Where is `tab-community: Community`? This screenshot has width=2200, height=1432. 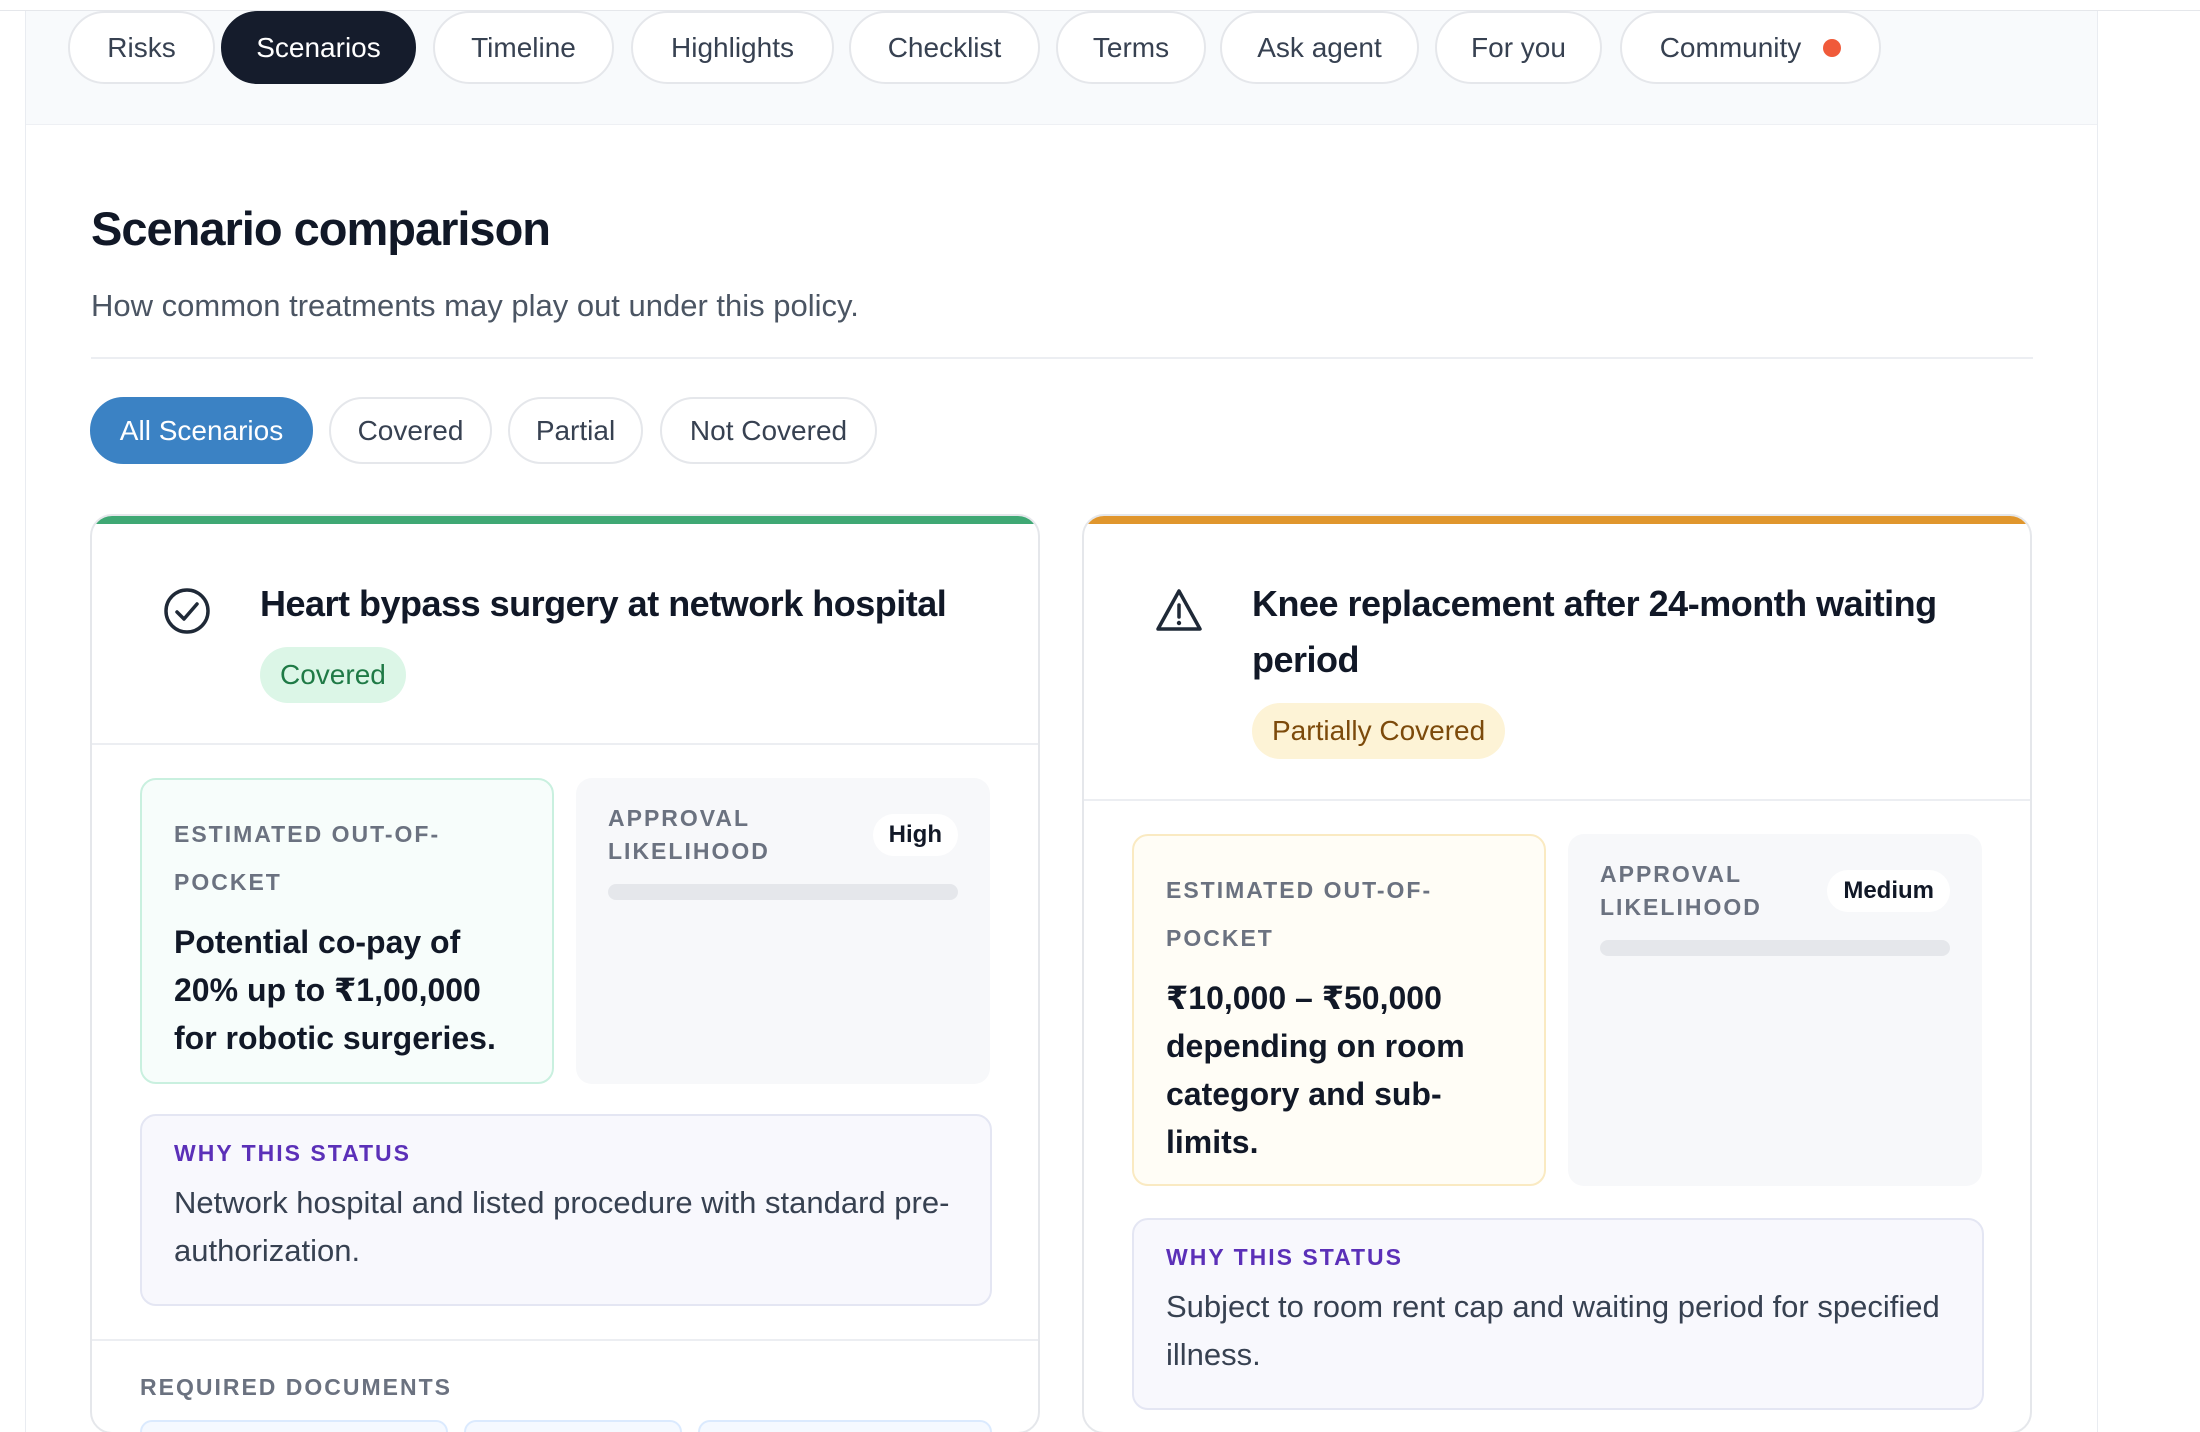 tab-community: Community is located at coordinates (1750, 47).